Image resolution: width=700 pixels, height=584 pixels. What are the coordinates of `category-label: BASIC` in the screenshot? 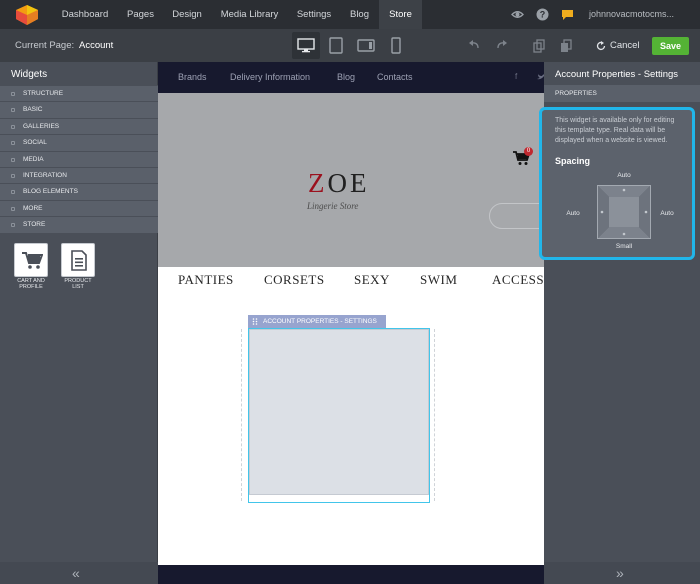 It's located at (33, 110).